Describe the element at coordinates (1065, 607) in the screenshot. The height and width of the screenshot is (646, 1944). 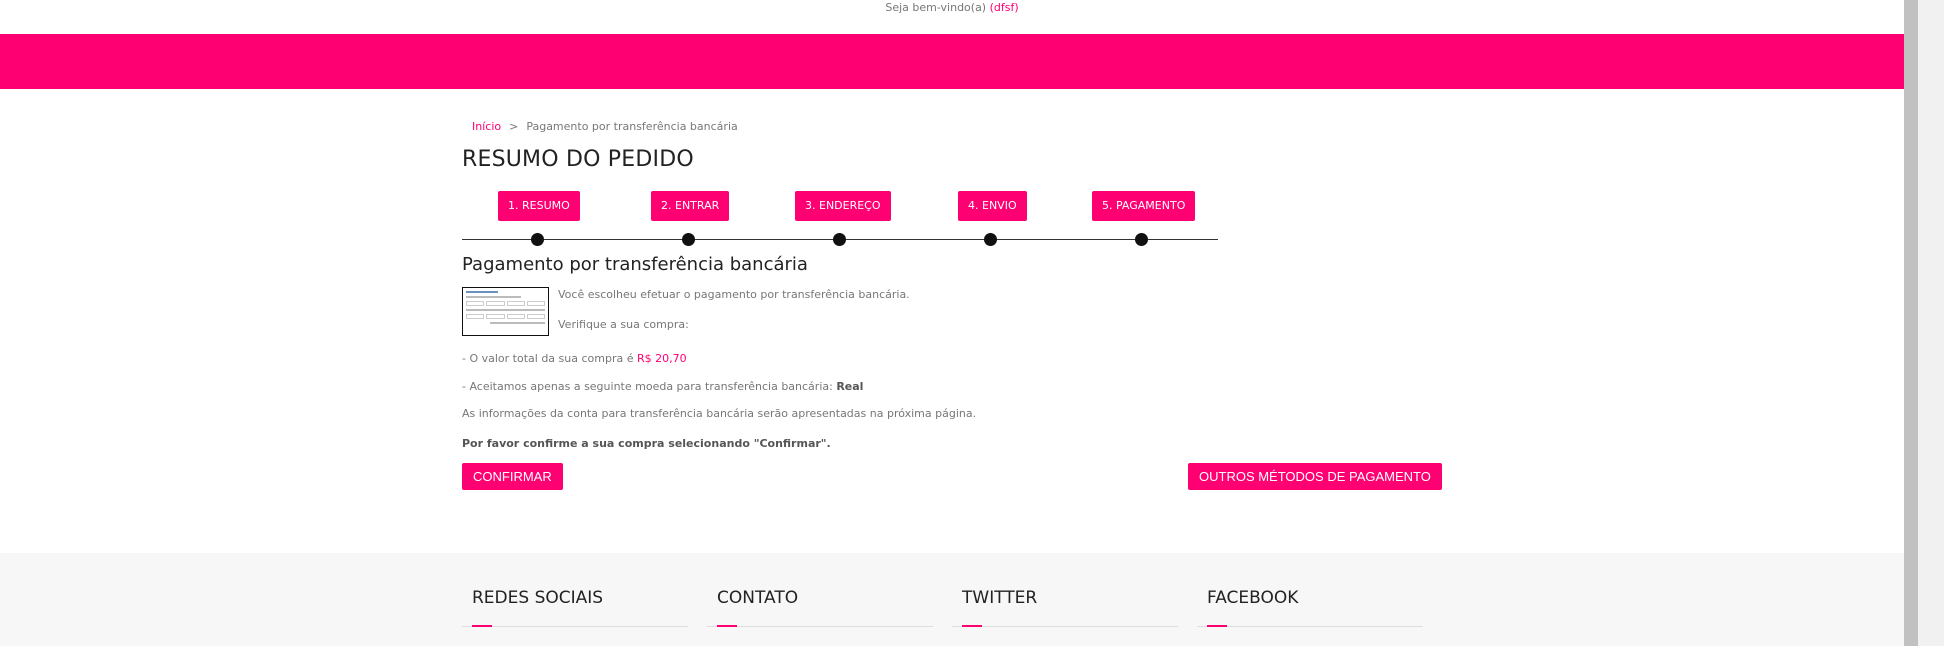
I see `footer-col-twitter: TWITTER` at that location.